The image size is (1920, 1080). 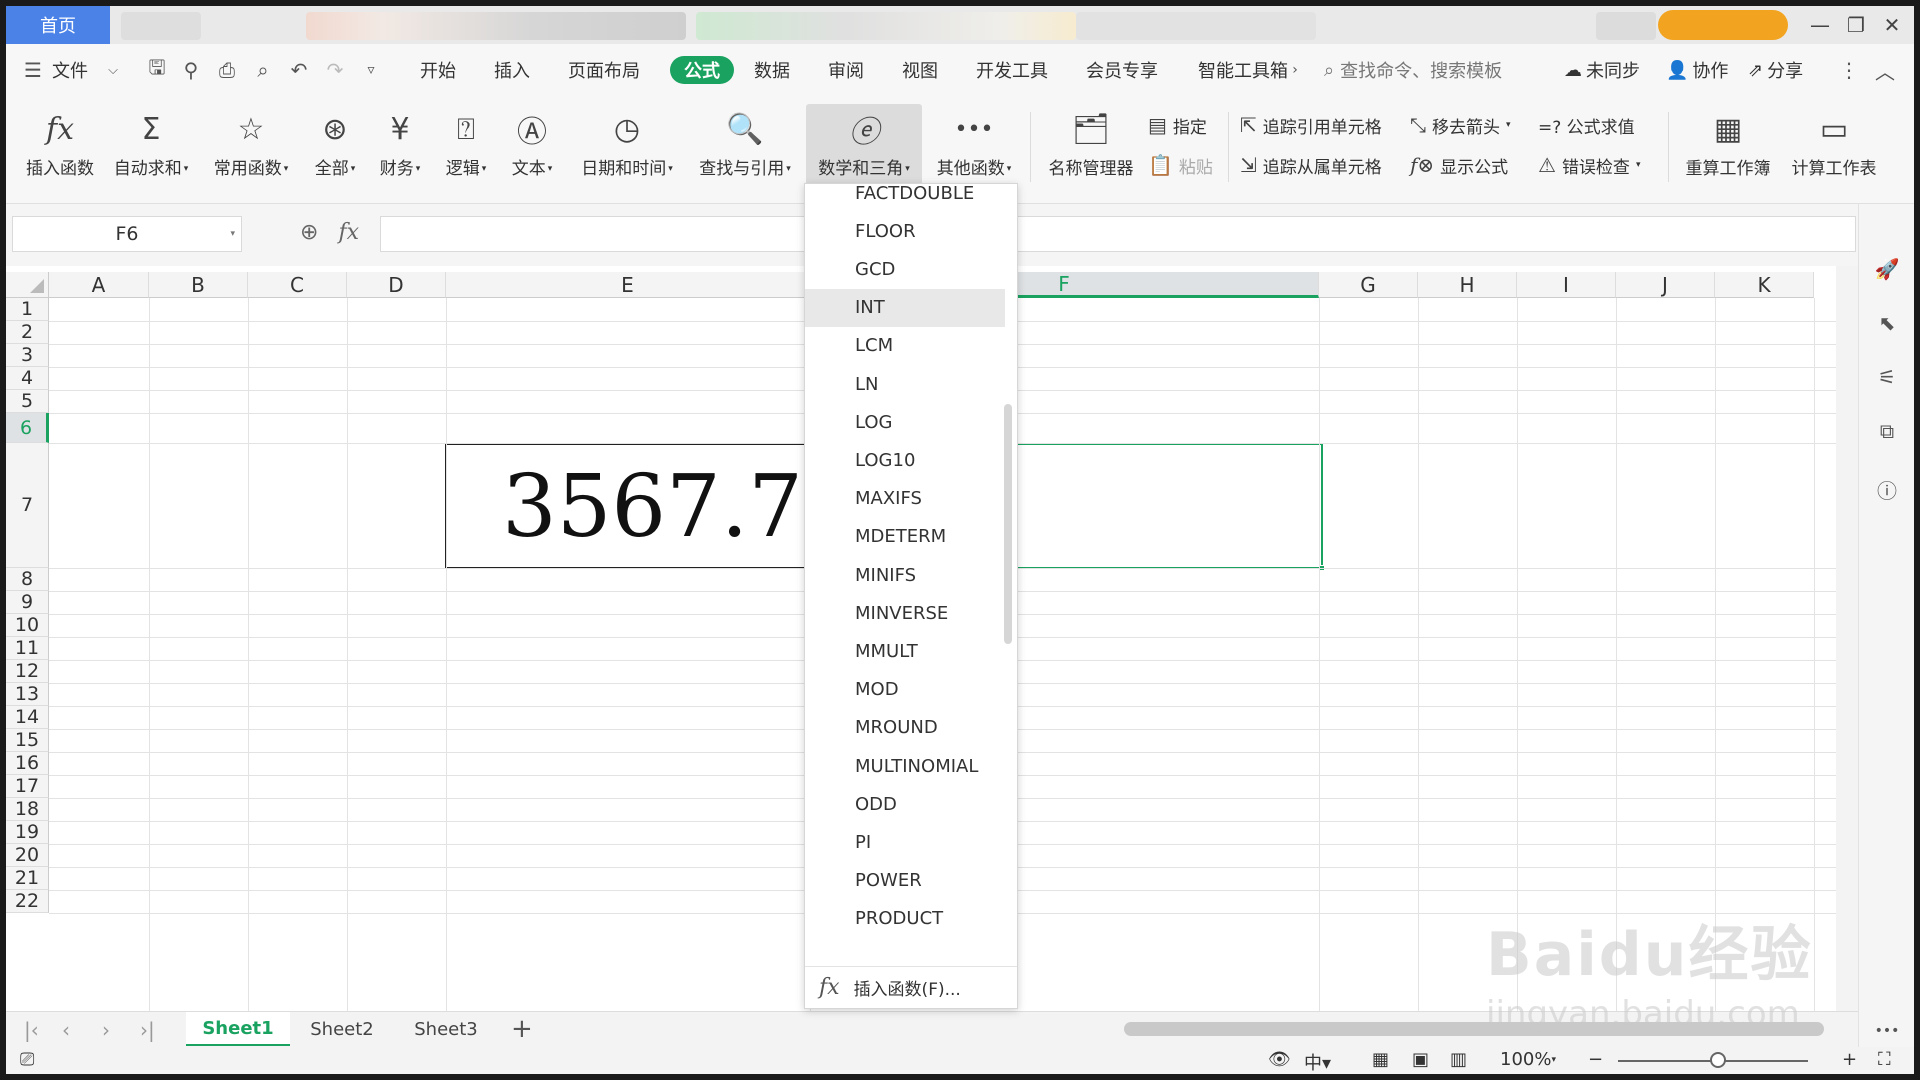 I want to click on first-sheet-icon: |‹, so click(x=31, y=1030).